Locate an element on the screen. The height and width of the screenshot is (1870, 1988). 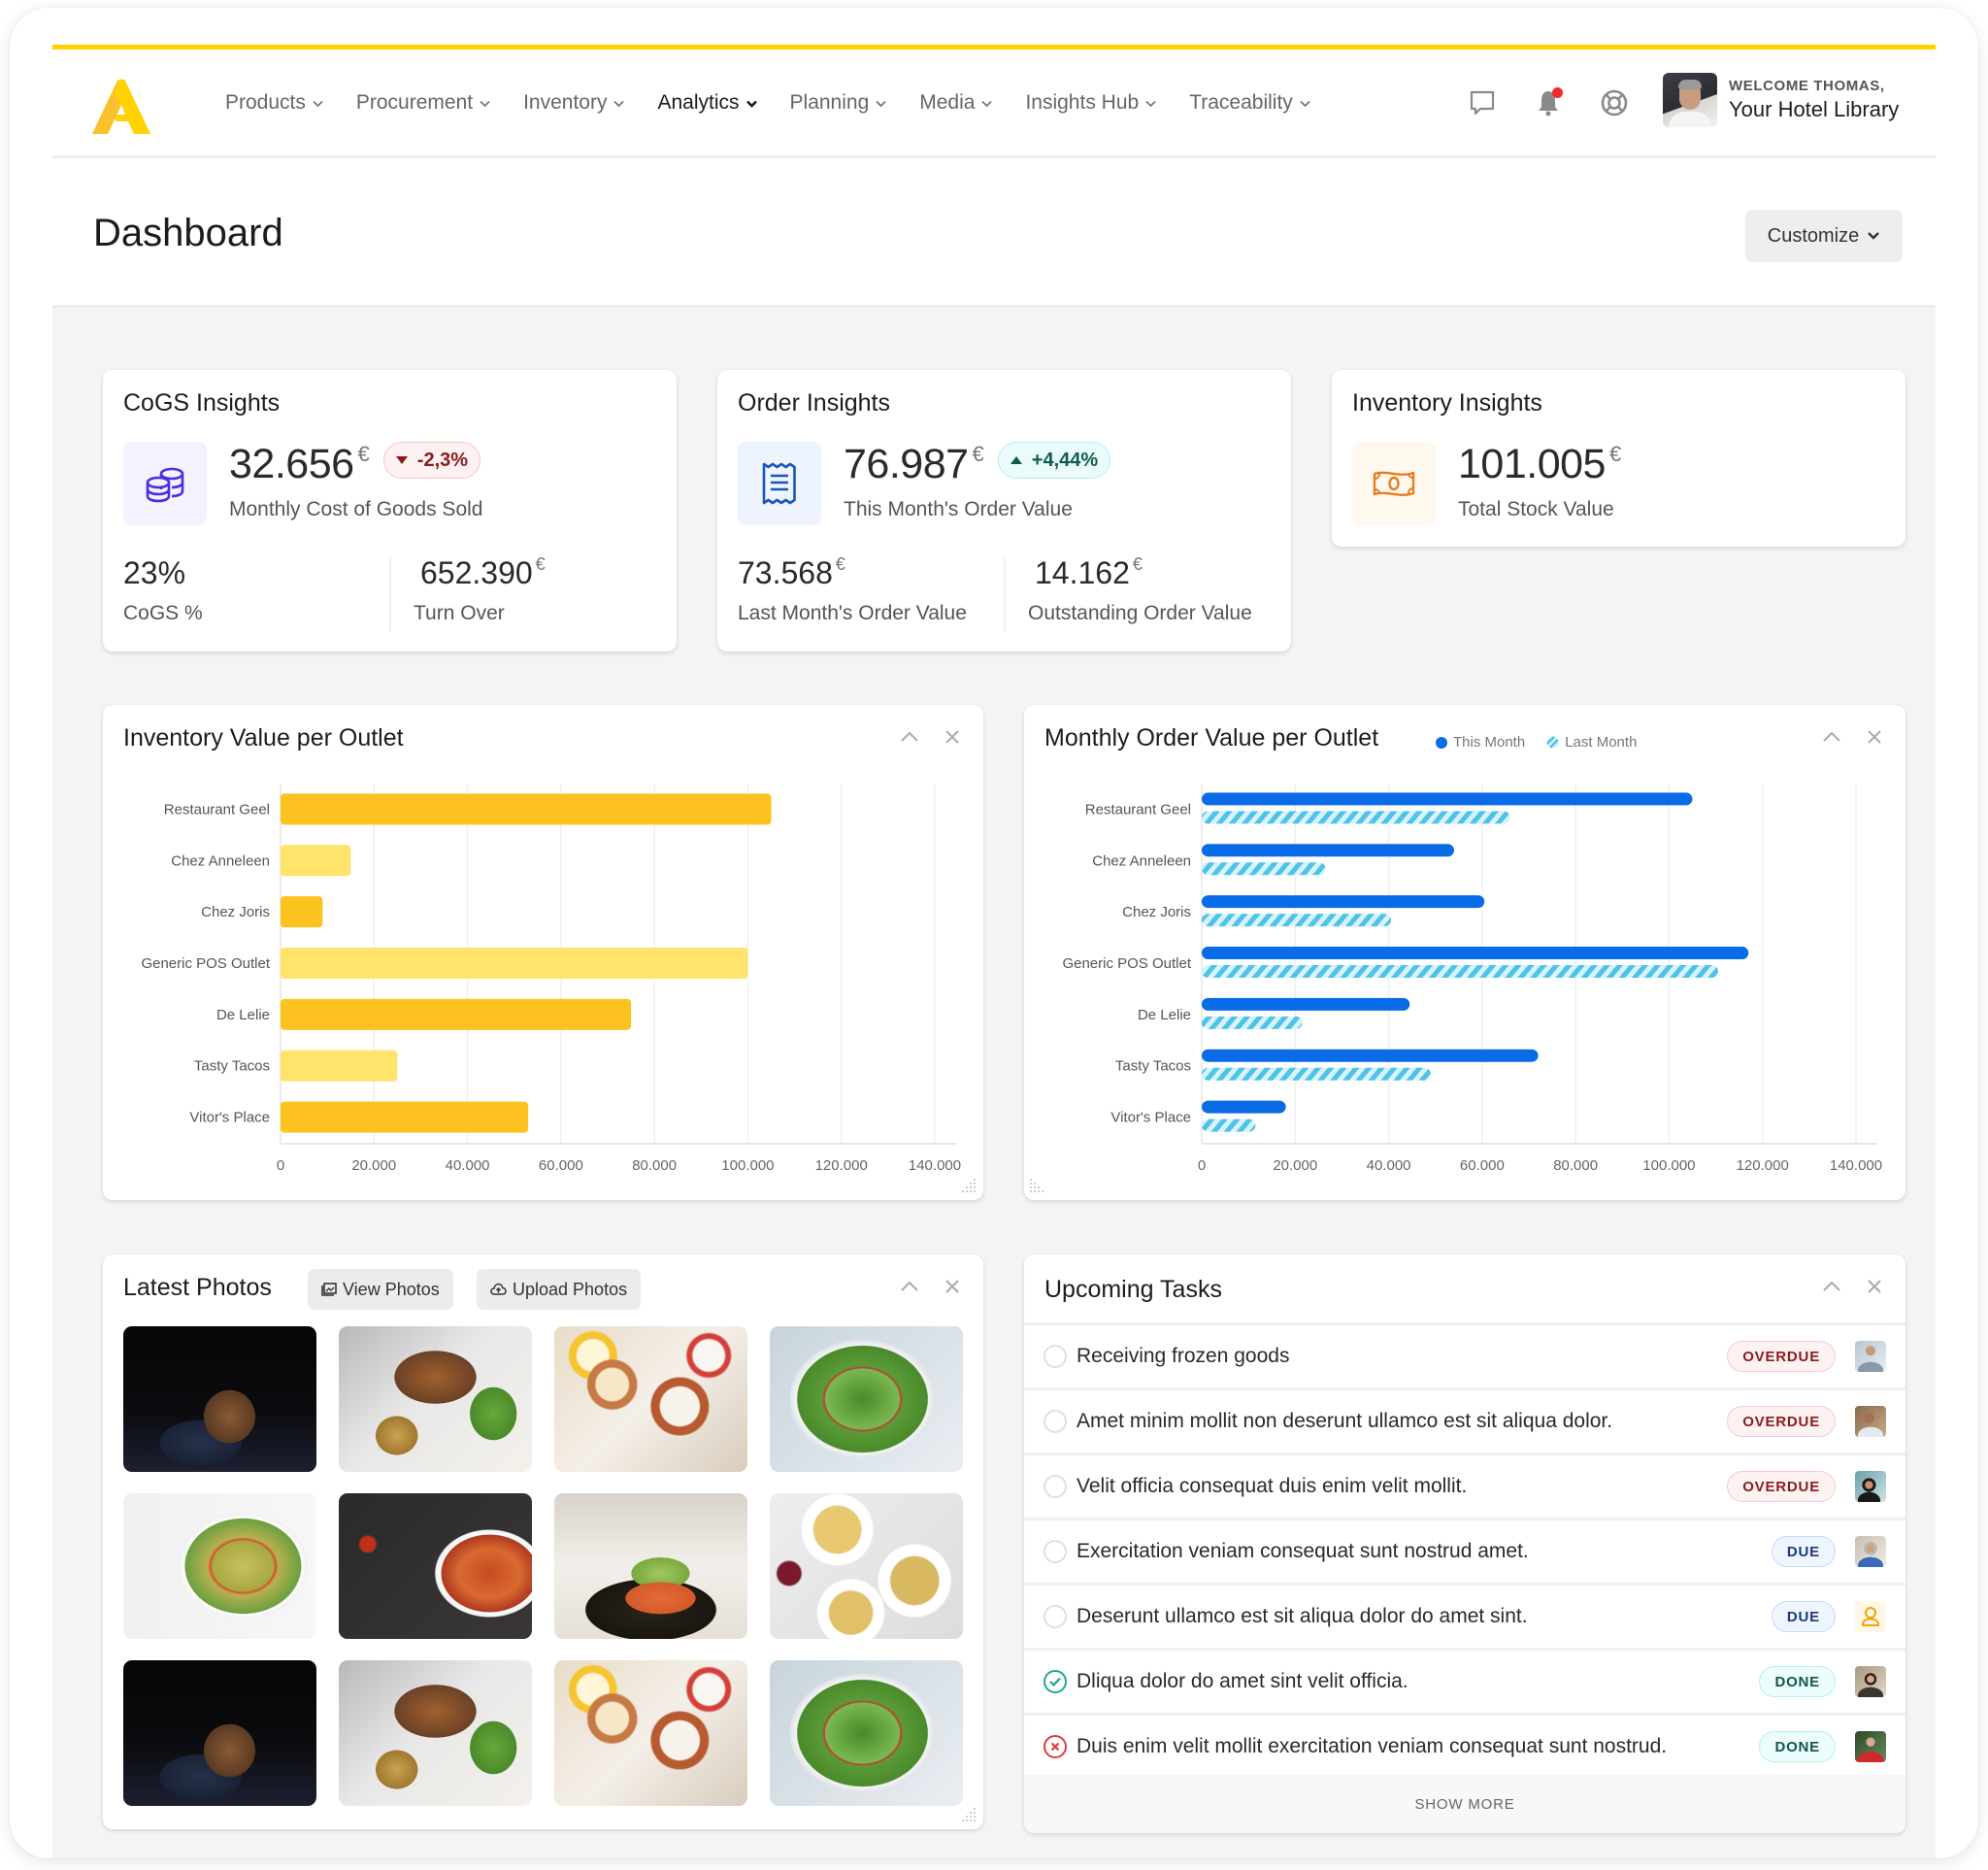
bar-this-month-tasty-tacos is located at coordinates (1371, 1056).